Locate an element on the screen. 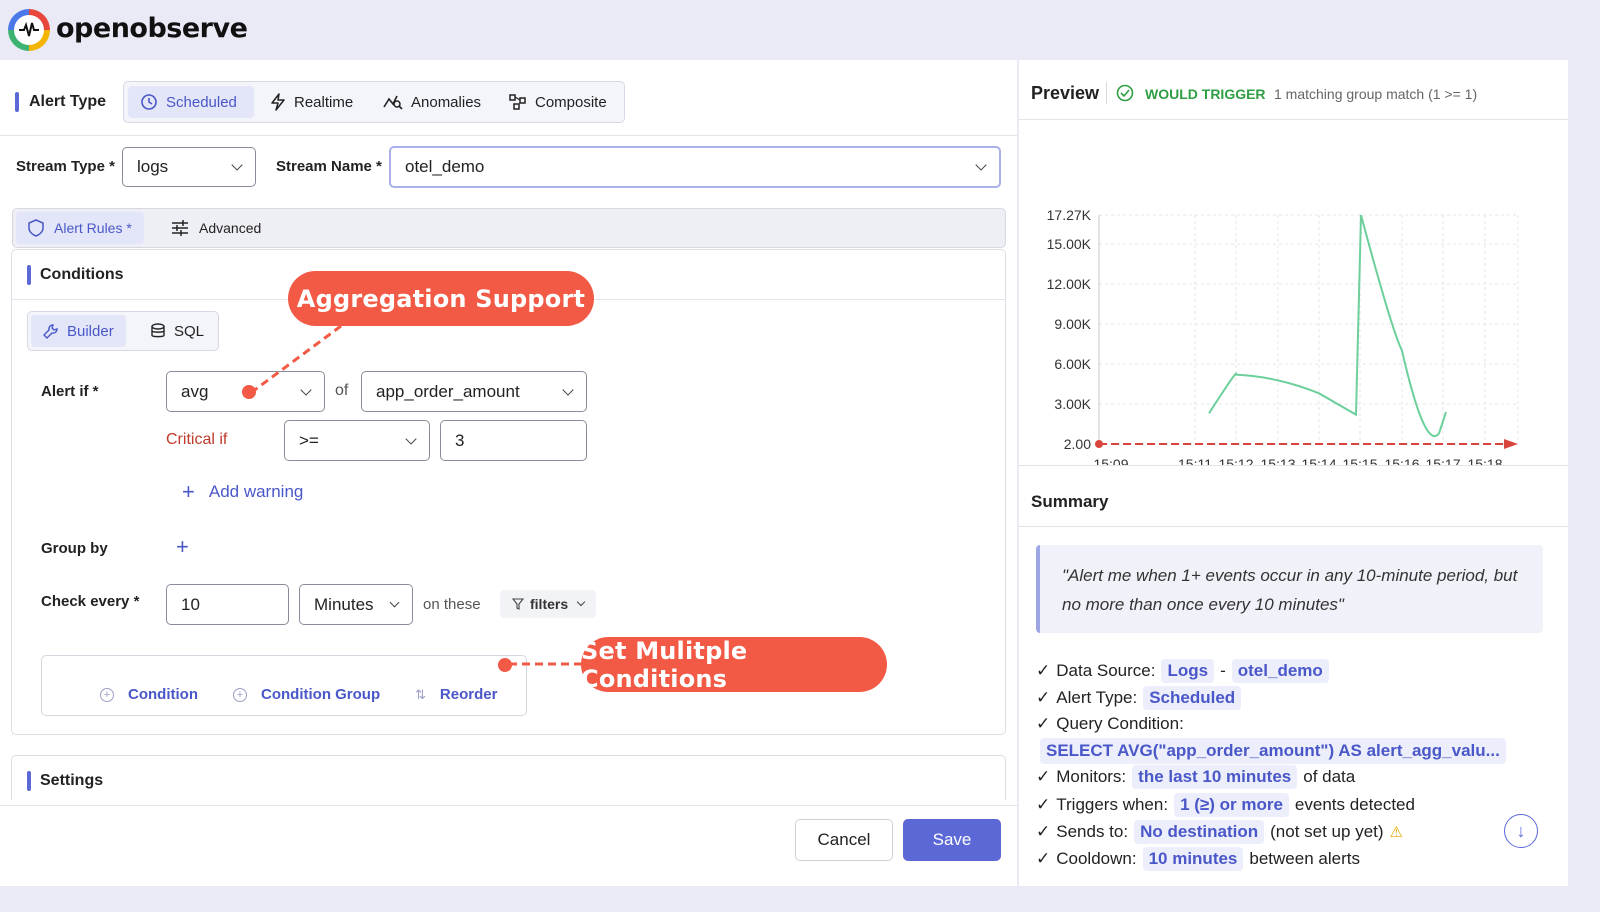 This screenshot has height=912, width=1600. warning-icon: ⚠ is located at coordinates (1396, 832).